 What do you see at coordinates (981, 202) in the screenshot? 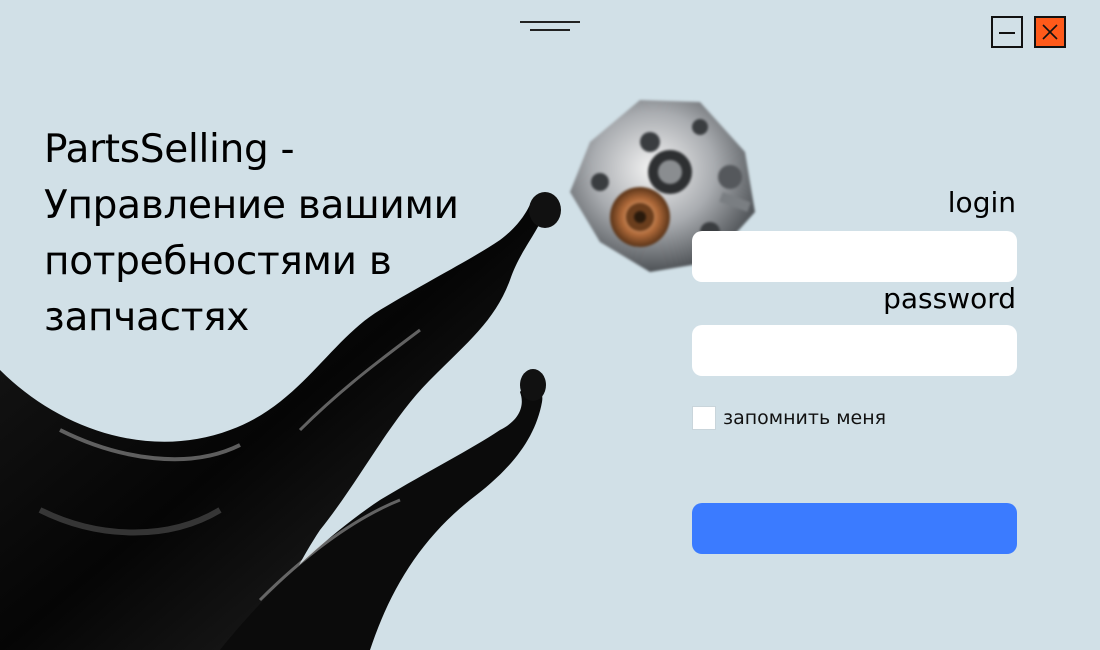
I see `login-label: login` at bounding box center [981, 202].